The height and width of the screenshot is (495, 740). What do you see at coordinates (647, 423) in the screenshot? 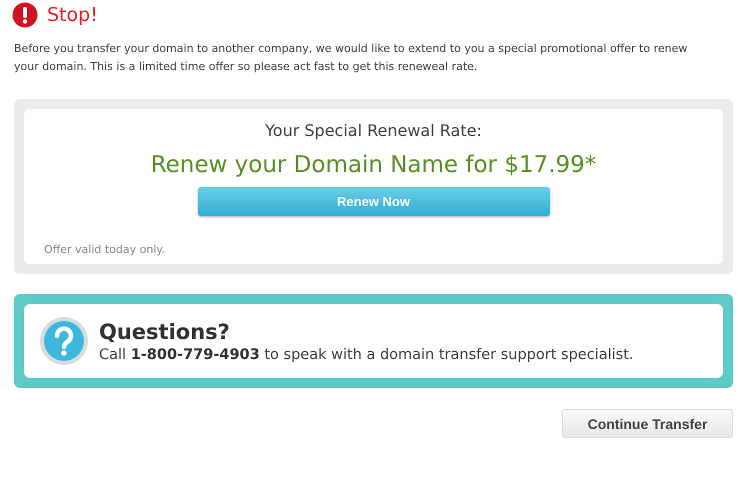
I see `continue-transfer-button: Continue Transfer` at bounding box center [647, 423].